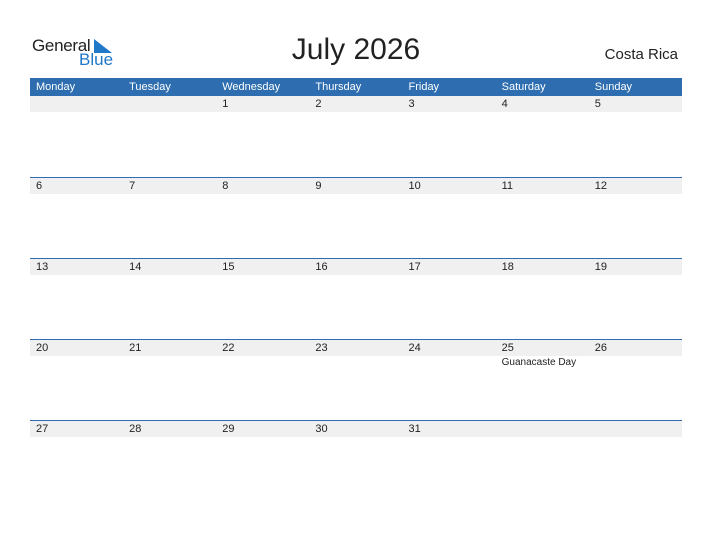  Describe the element at coordinates (507, 186) in the screenshot. I see `day-number: 11` at that location.